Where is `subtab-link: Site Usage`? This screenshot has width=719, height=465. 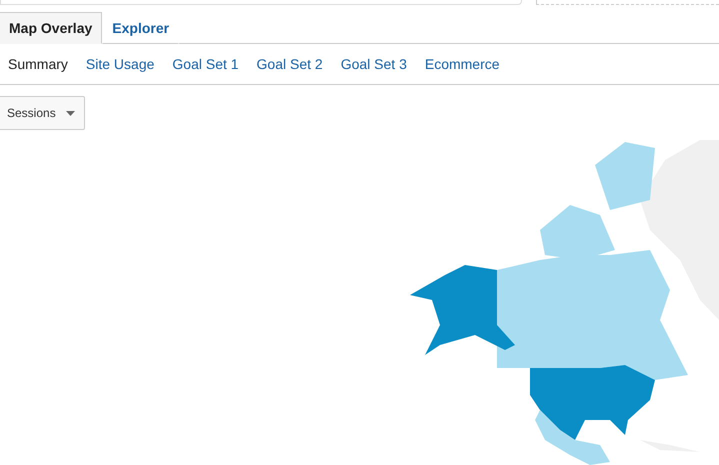
subtab-link: Site Usage is located at coordinates (120, 64).